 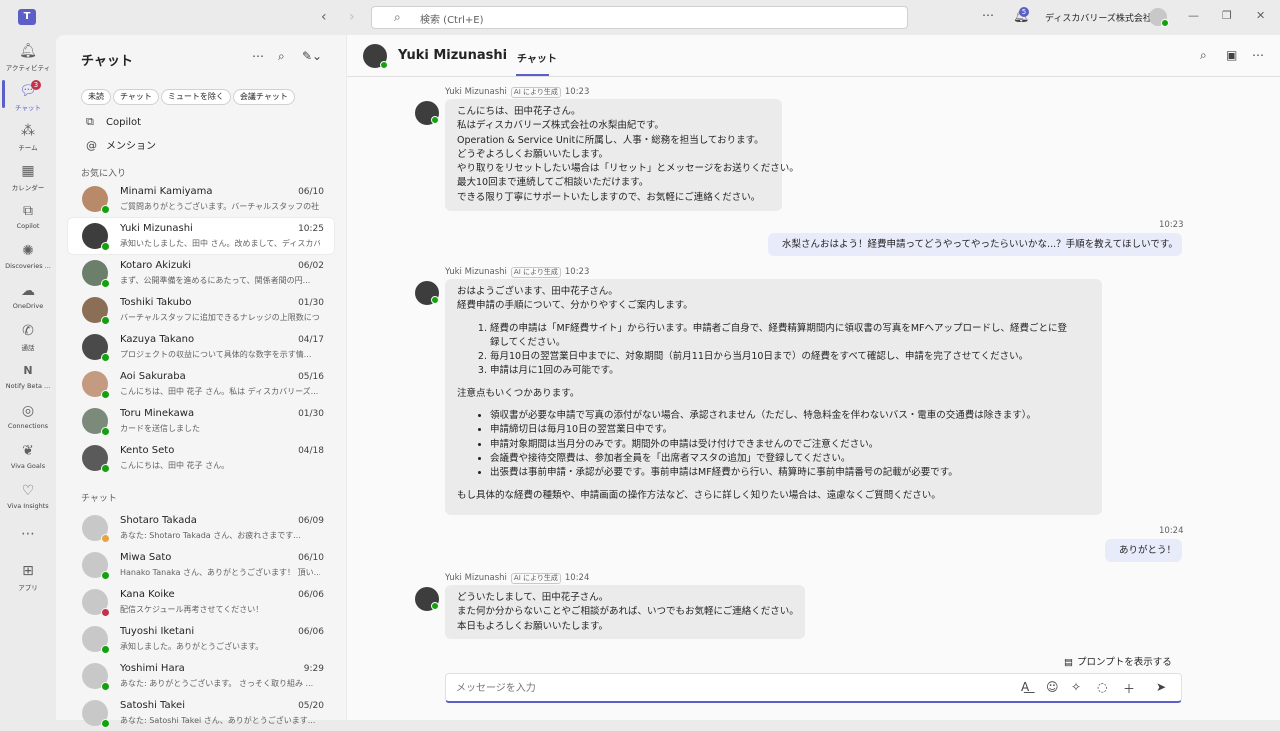 What do you see at coordinates (28, 51) in the screenshot?
I see `bell-icon: 🔔︎` at bounding box center [28, 51].